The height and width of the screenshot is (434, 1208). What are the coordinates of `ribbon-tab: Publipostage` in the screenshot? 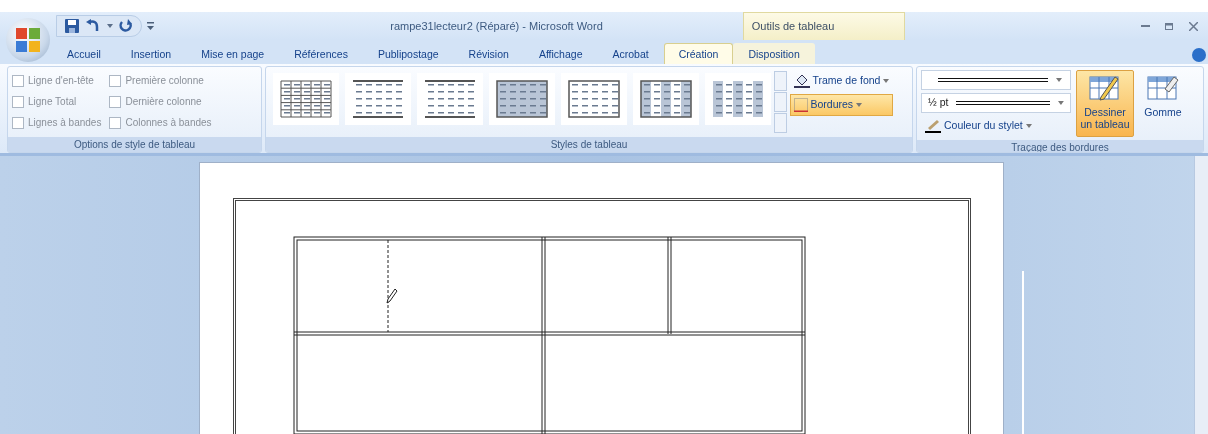 It's located at (408, 53).